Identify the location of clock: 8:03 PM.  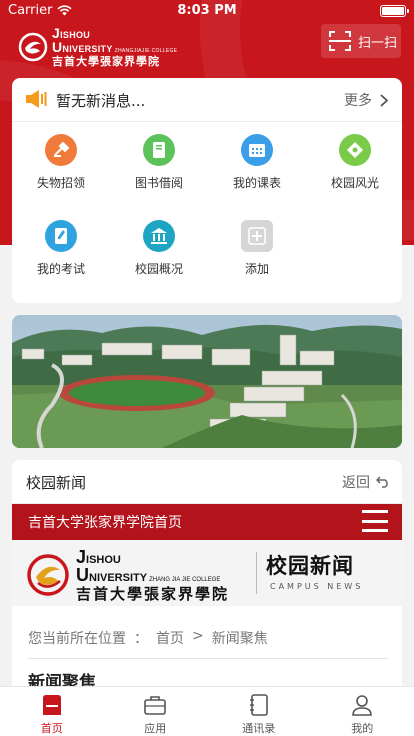
(207, 10).